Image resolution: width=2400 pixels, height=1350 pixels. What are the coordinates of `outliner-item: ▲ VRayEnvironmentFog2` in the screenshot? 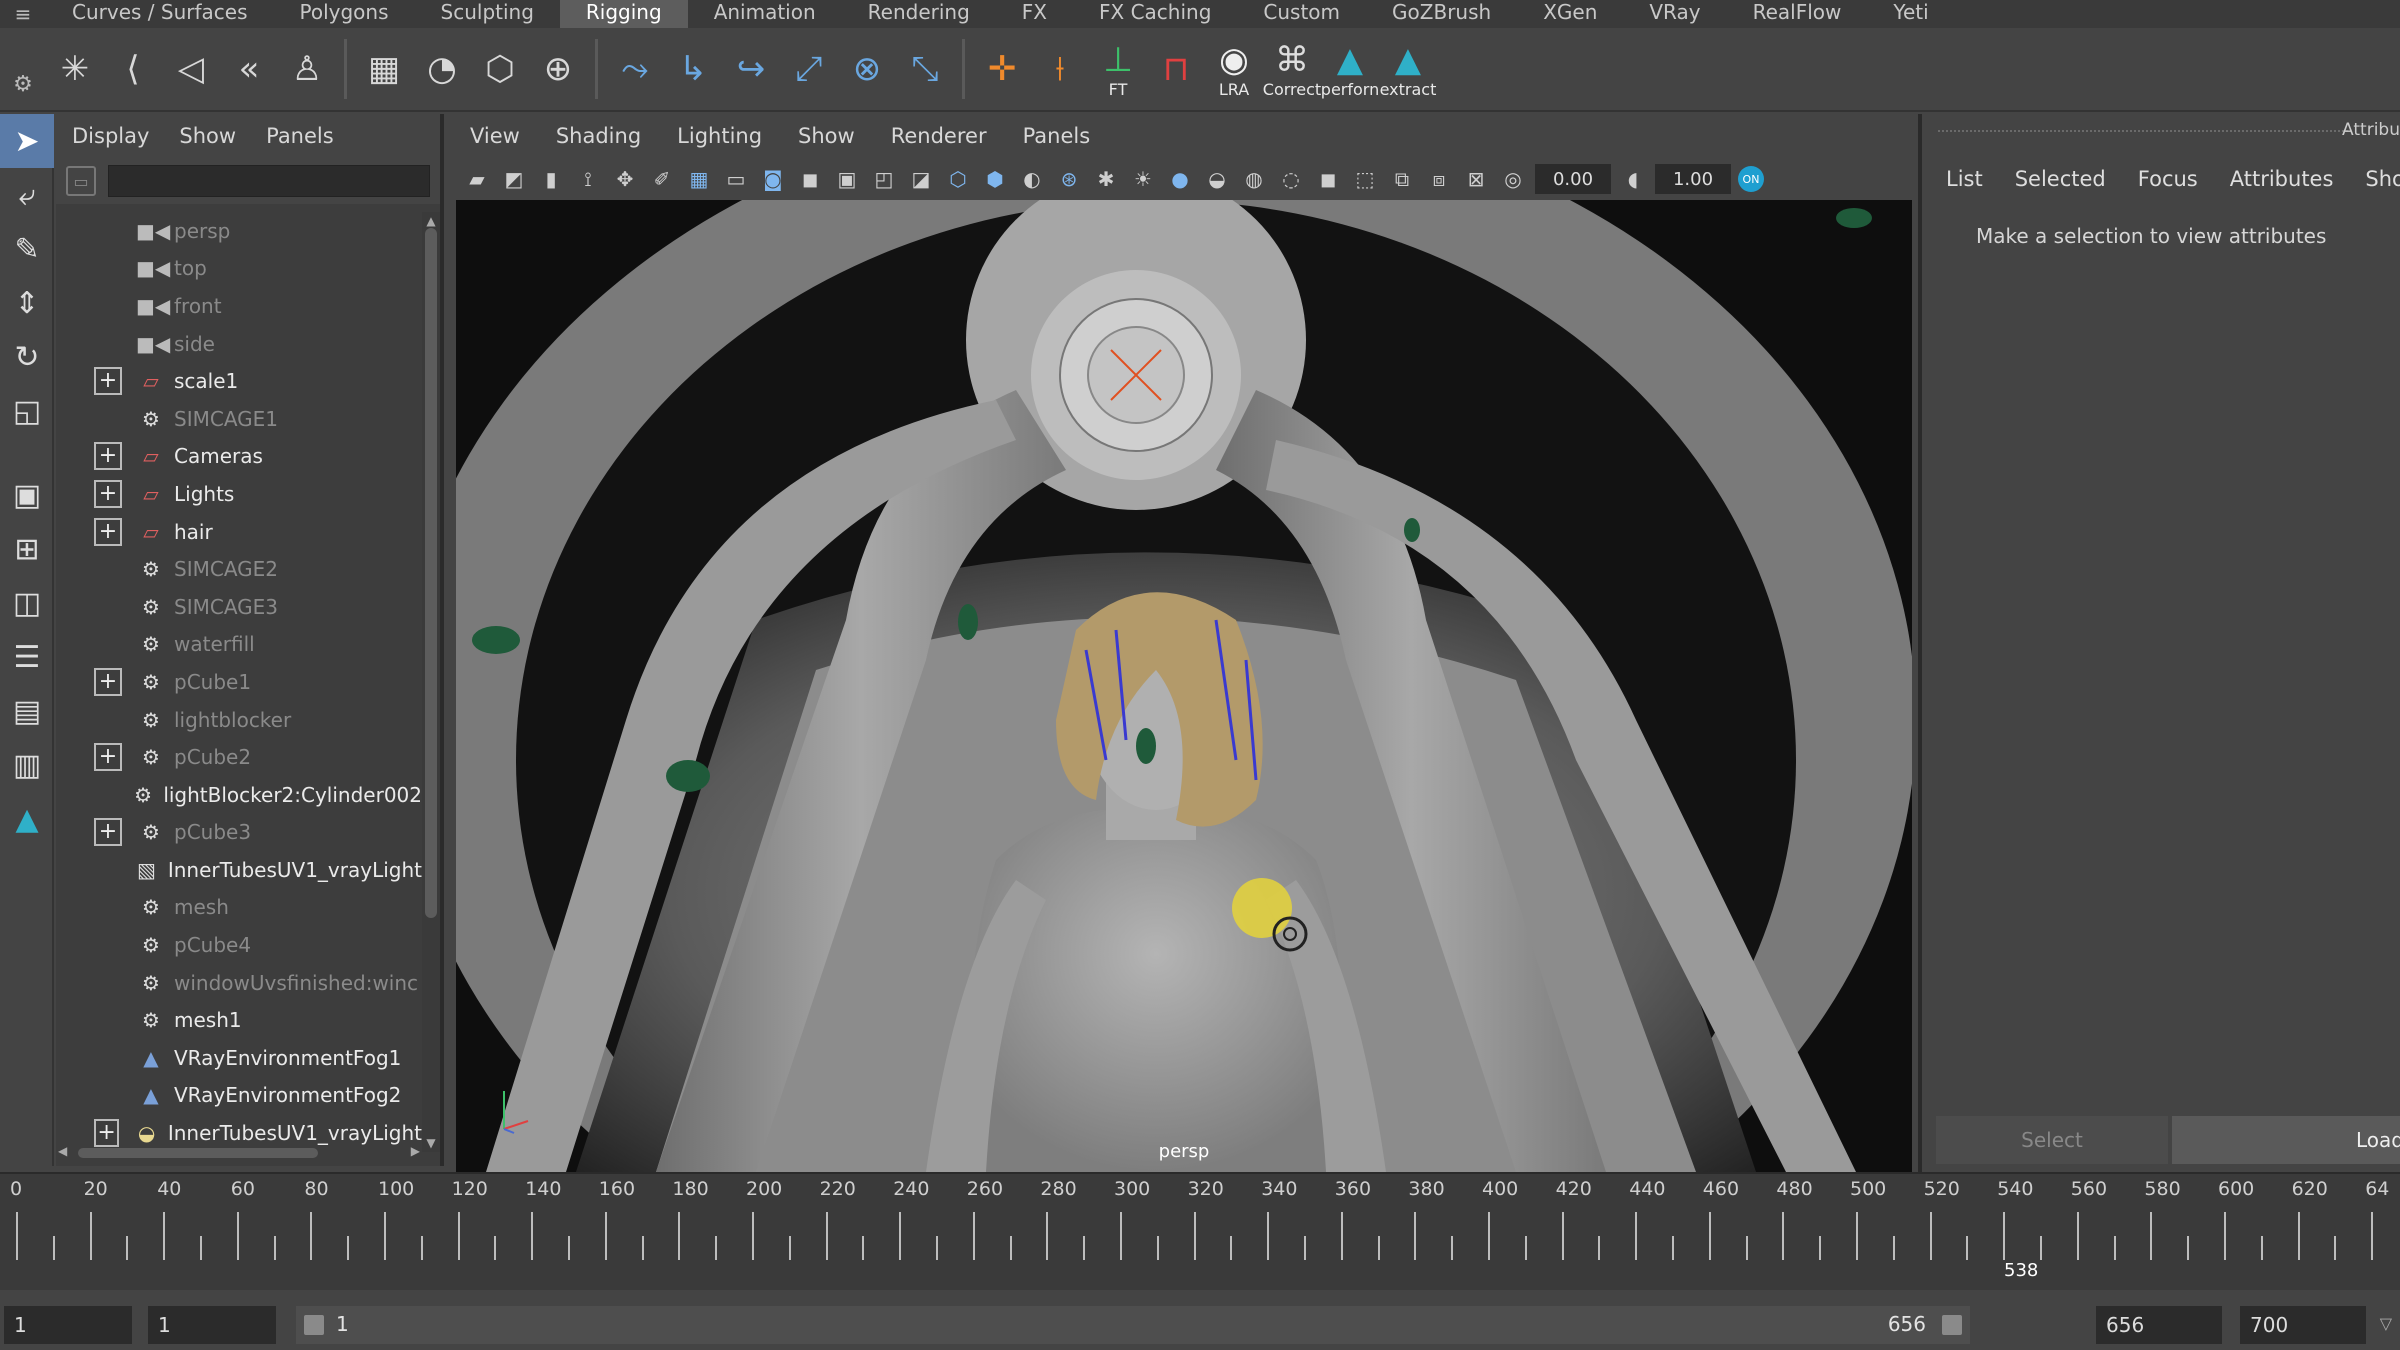 It's located at (239, 1096).